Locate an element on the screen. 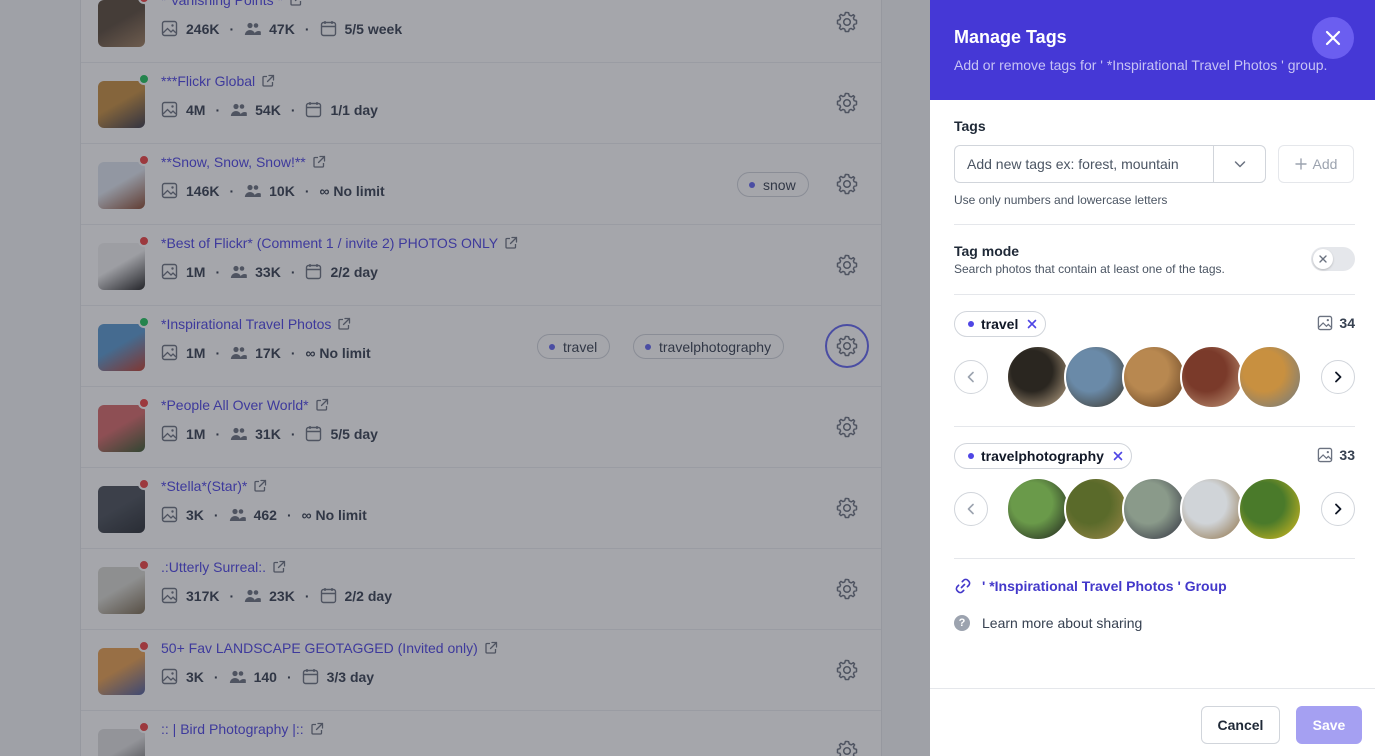 The image size is (1375, 756). tag-mode-title: Tag mode is located at coordinates (987, 251).